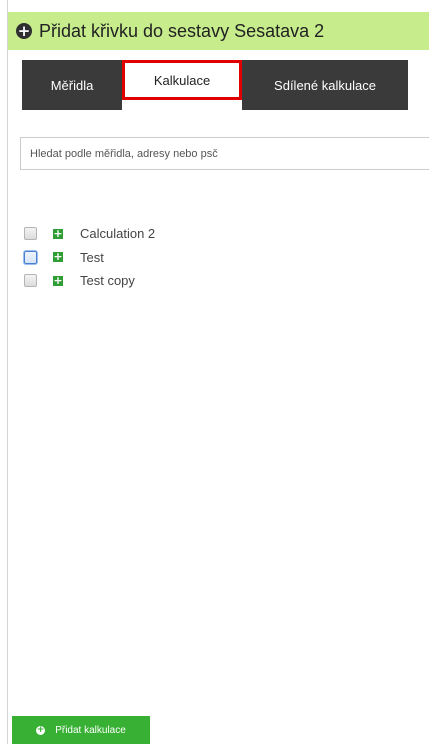  What do you see at coordinates (90, 730) in the screenshot?
I see `add-calculation-button-label: Přidat kalkulace` at bounding box center [90, 730].